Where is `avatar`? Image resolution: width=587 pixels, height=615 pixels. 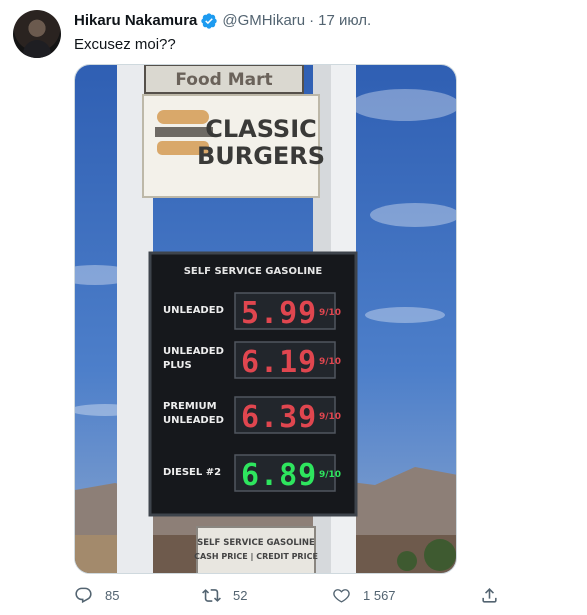
avatar is located at coordinates (37, 34).